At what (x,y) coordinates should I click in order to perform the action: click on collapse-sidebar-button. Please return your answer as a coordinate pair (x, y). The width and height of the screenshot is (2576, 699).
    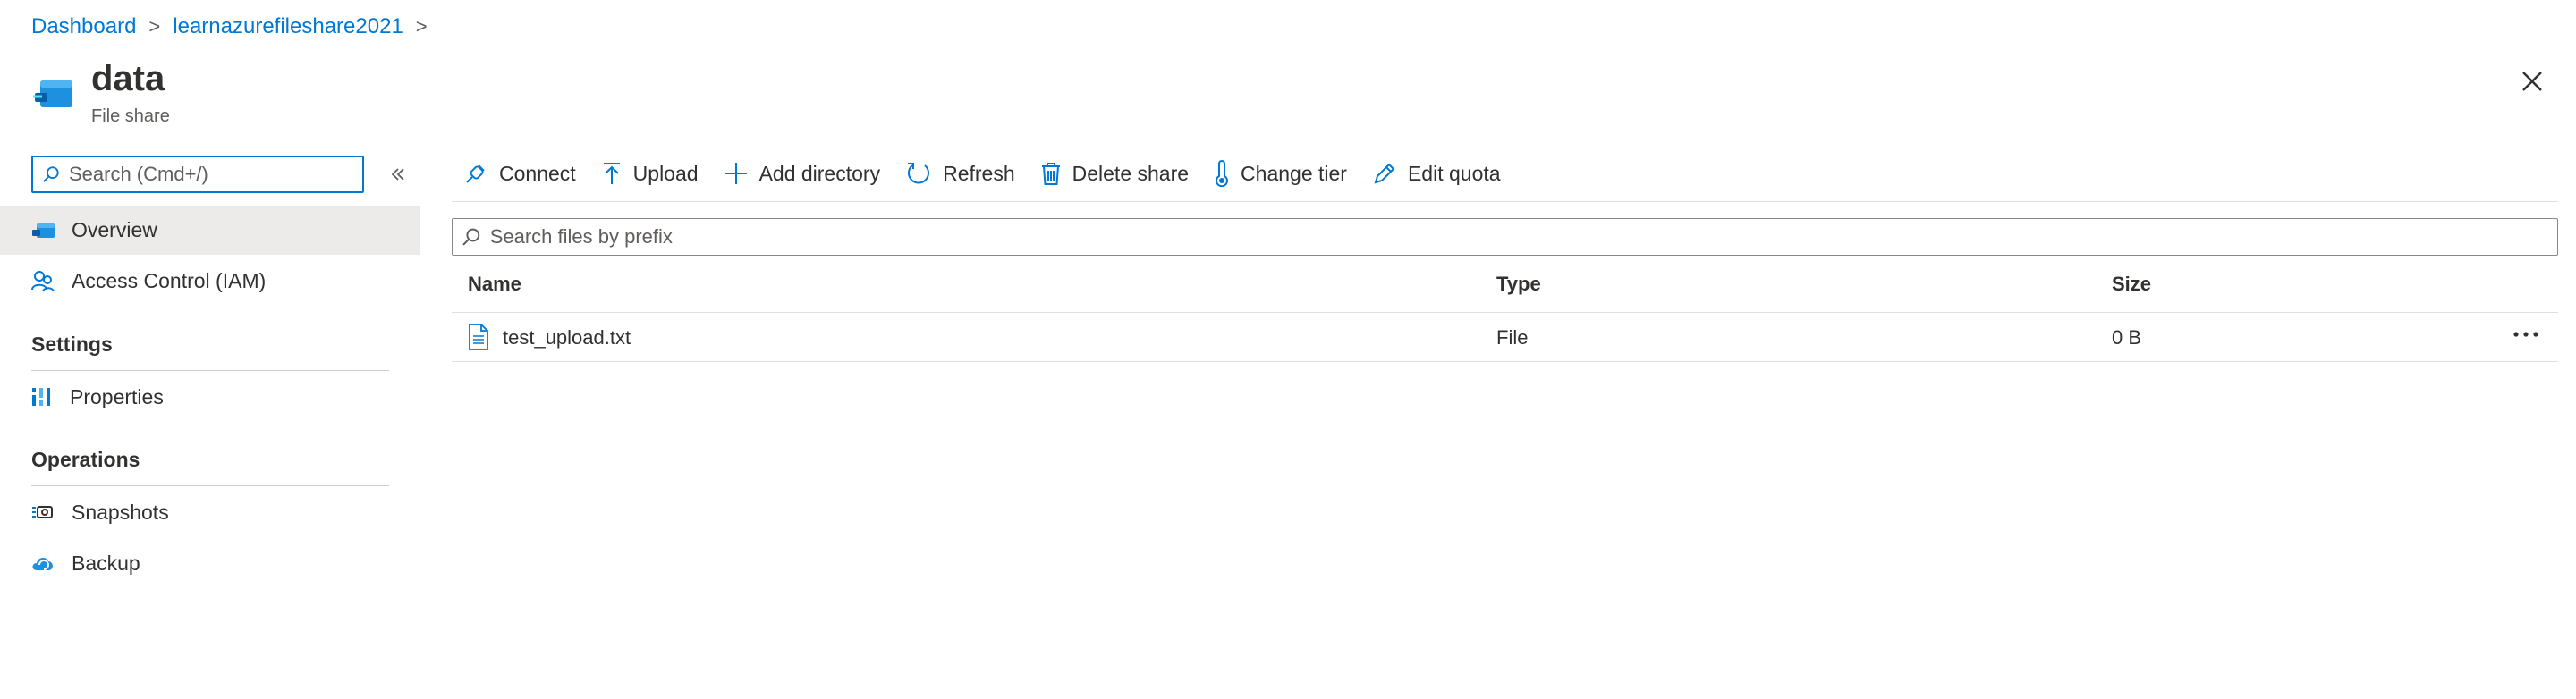
    Looking at the image, I should click on (398, 174).